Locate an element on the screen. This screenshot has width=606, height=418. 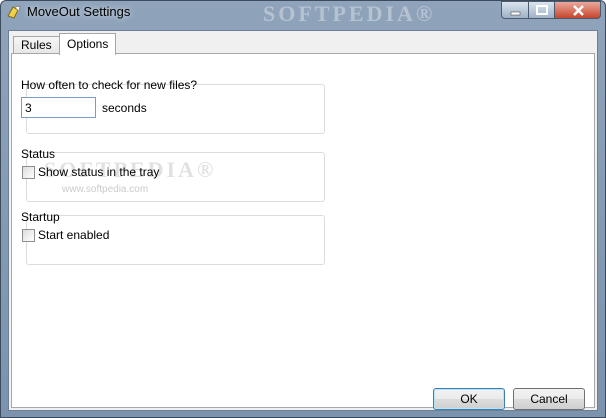
app-icon is located at coordinates (14, 12).